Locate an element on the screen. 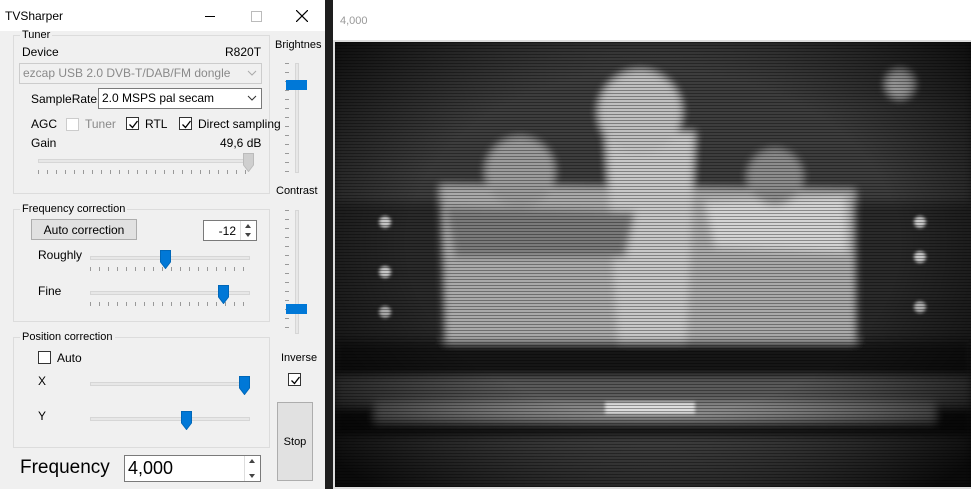  x-slider-thumb is located at coordinates (244, 385).